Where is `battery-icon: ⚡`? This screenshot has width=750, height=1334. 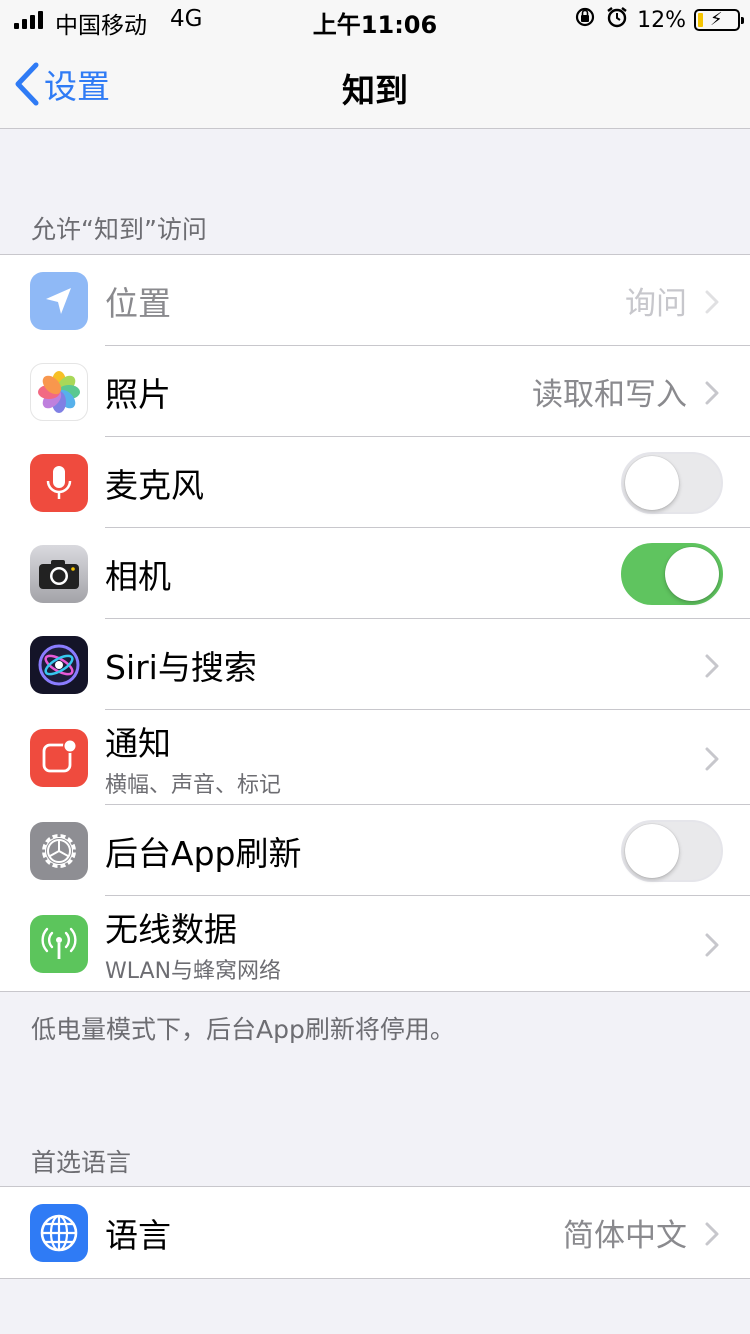
battery-icon: ⚡ is located at coordinates (719, 20).